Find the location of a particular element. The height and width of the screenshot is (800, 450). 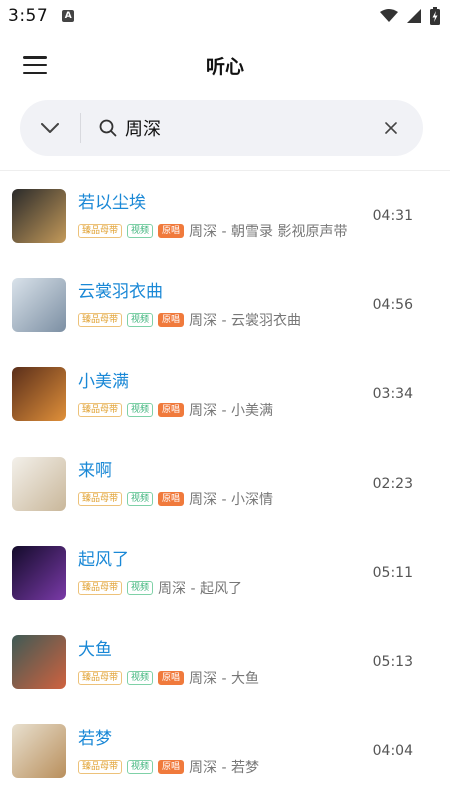

status-icons is located at coordinates (410, 16).